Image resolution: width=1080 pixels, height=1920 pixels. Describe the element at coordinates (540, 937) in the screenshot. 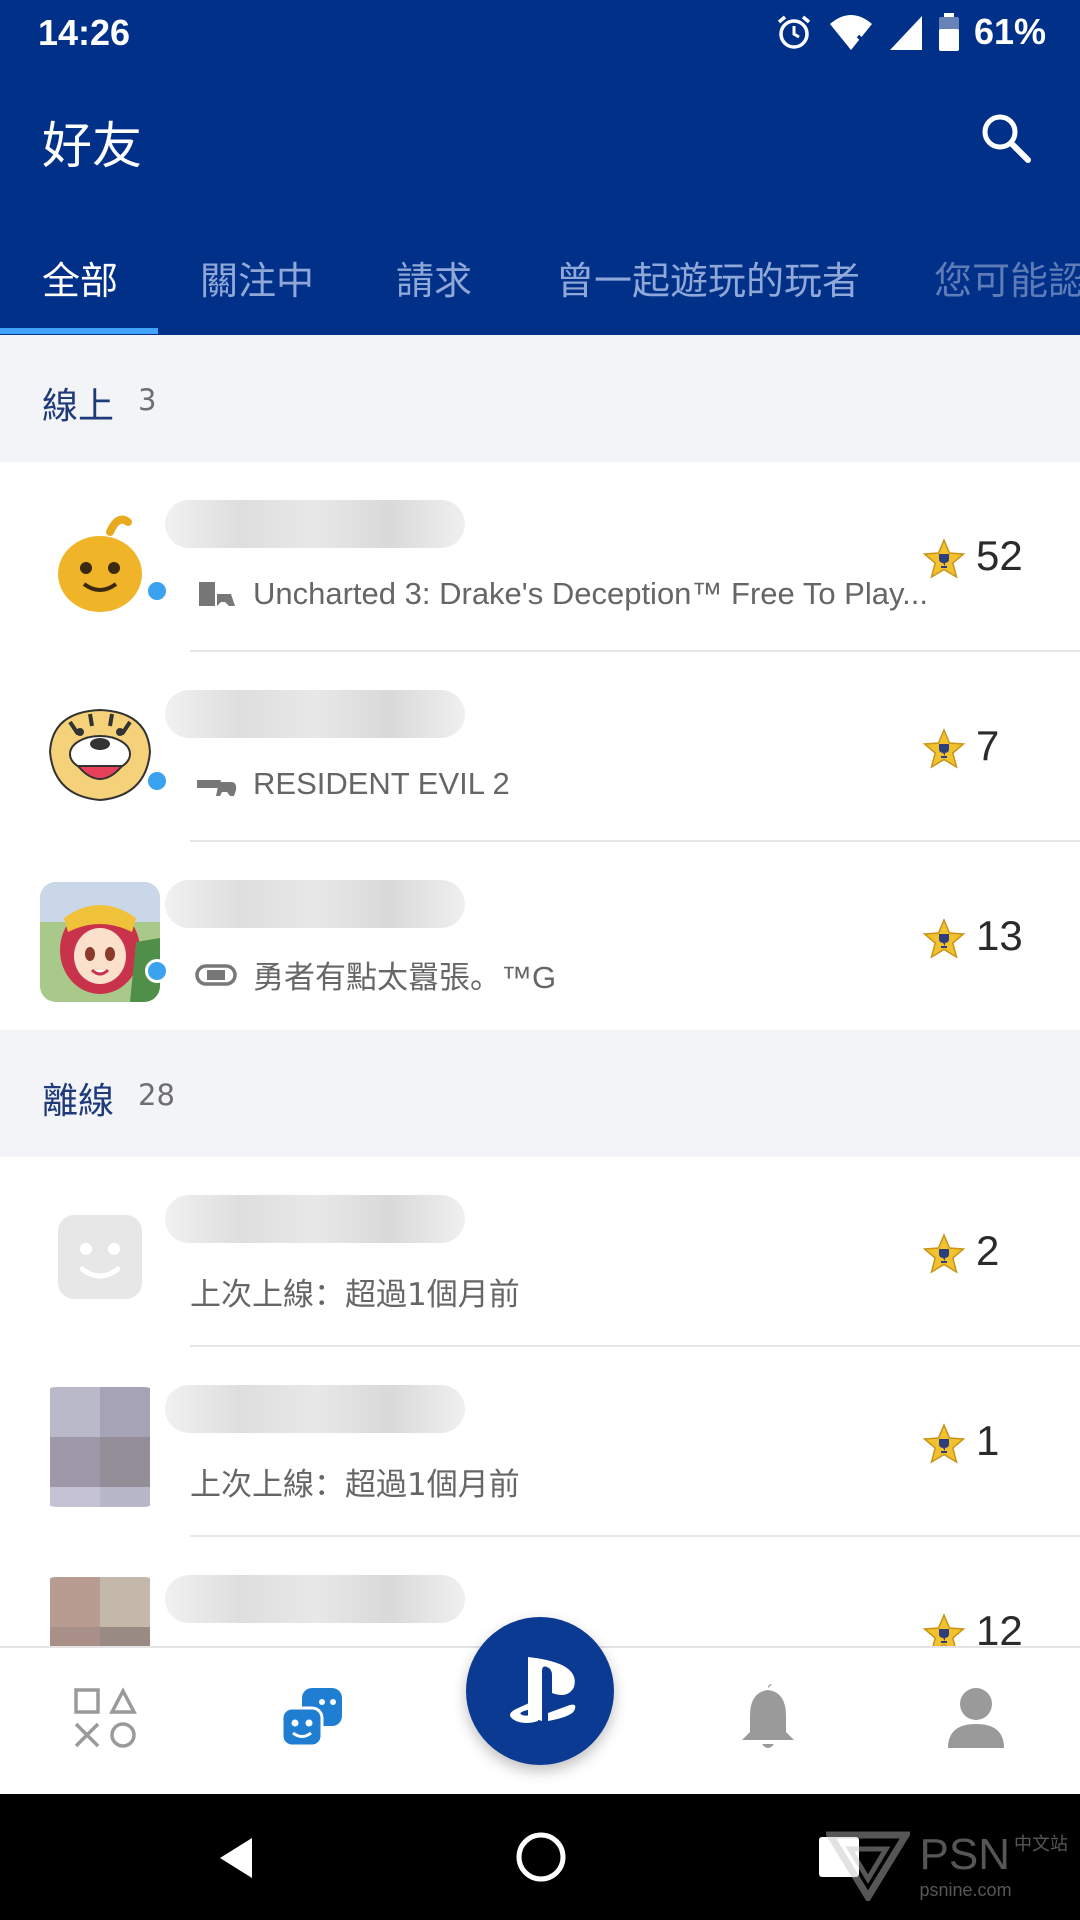

I see `friend-row: 勇者有點太囂張。™G 13` at that location.